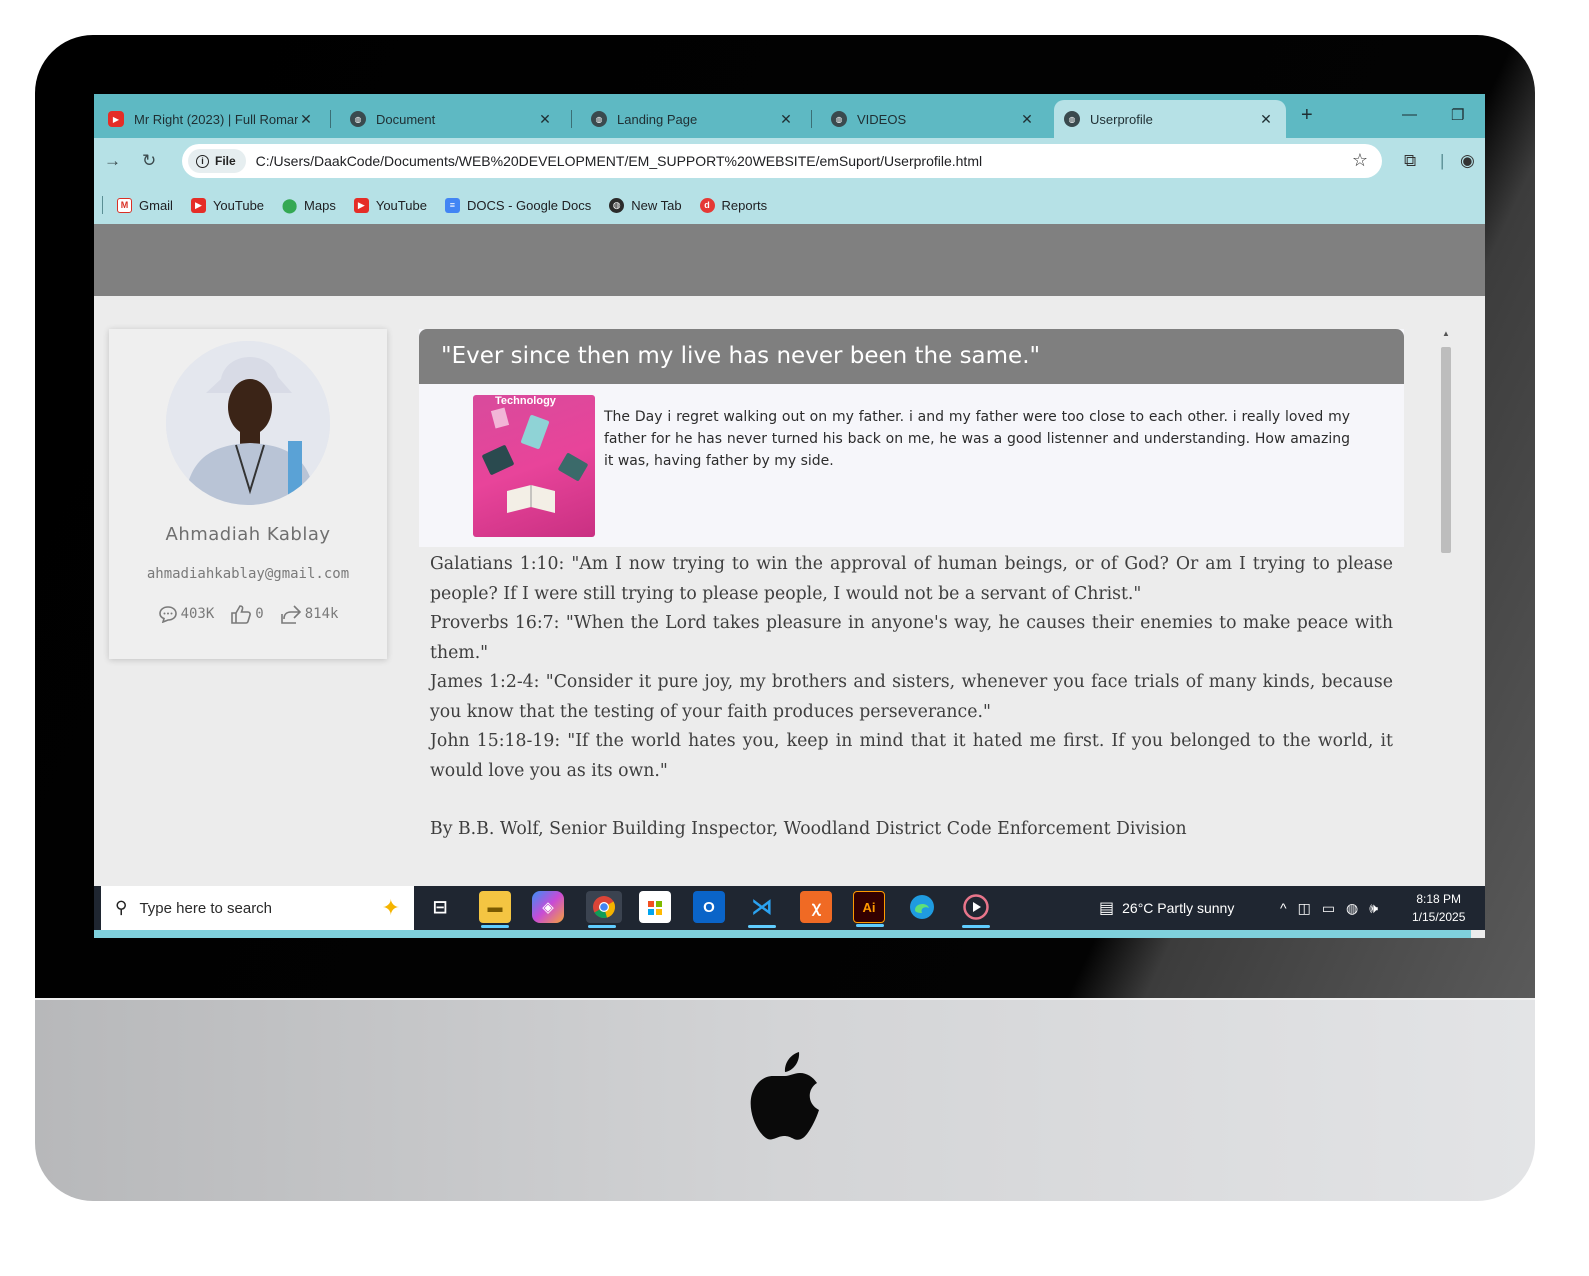 This screenshot has height=1276, width=1589. I want to click on tab-title: Userprofile, so click(1121, 119).